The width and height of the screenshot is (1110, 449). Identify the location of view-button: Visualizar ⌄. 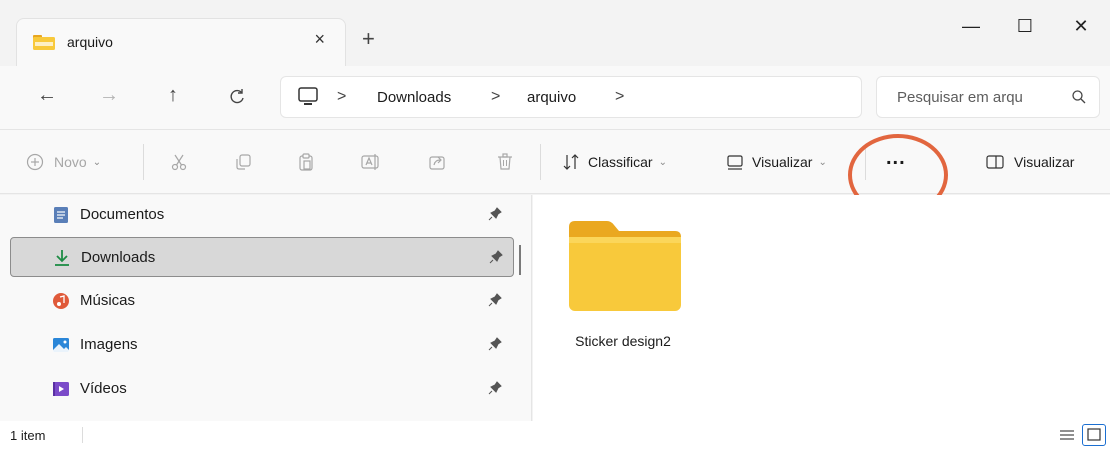
(776, 162).